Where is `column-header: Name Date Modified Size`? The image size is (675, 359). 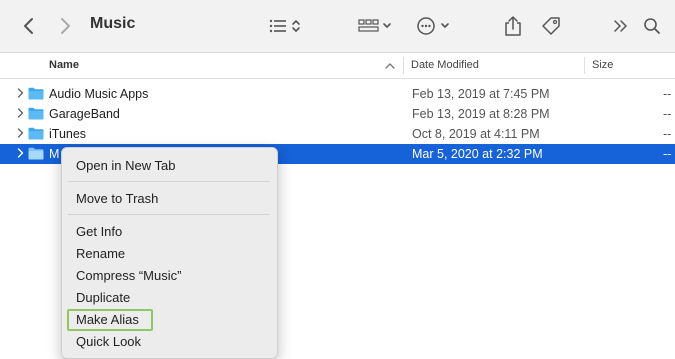
column-header: Name Date Modified Size is located at coordinates (337, 66).